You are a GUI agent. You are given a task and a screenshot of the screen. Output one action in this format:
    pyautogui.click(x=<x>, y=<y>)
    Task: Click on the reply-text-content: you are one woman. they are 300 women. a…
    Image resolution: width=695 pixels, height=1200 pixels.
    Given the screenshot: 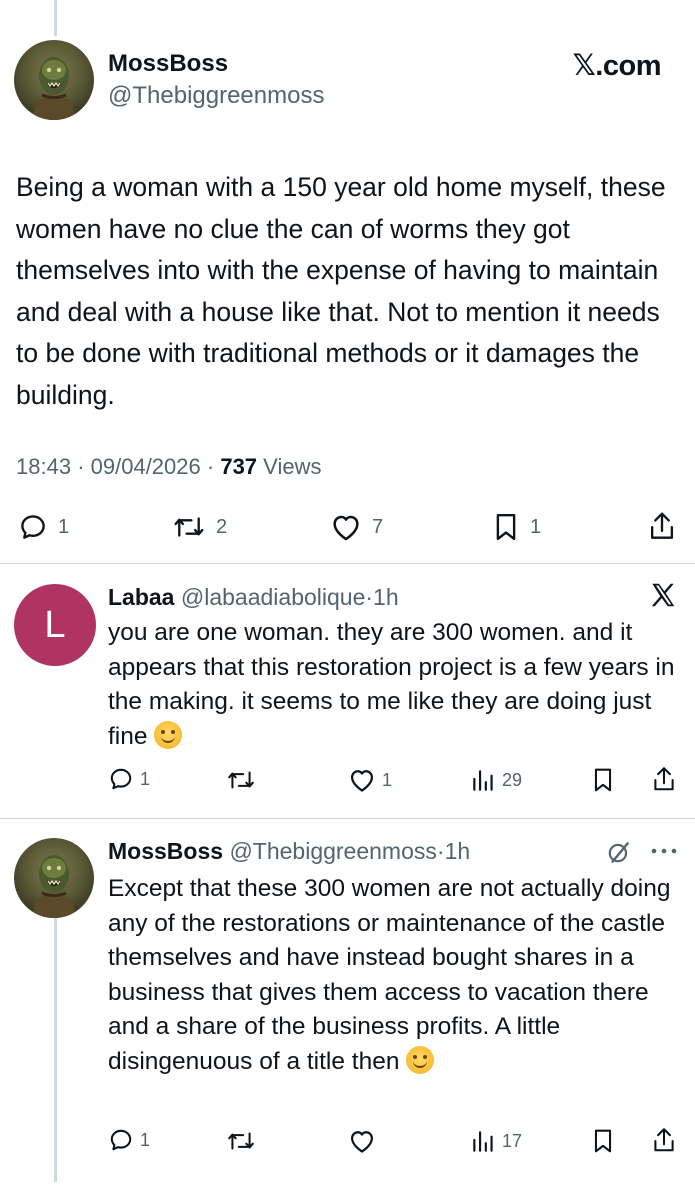 What is the action you would take?
    pyautogui.click(x=391, y=684)
    